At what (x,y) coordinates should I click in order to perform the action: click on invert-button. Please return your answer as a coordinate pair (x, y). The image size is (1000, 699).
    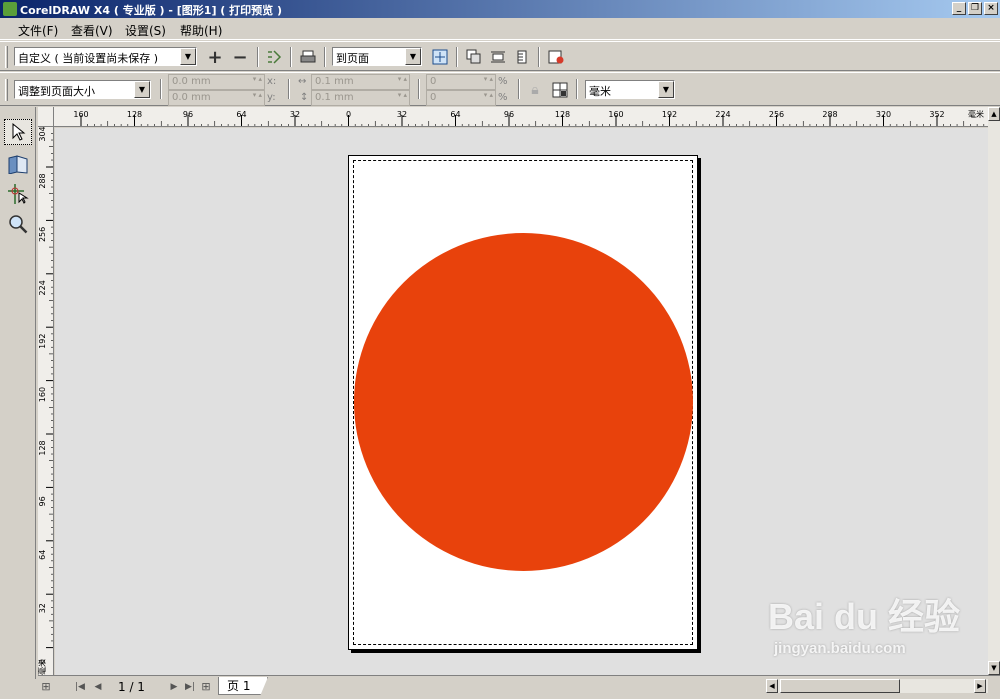
    Looking at the image, I should click on (498, 57).